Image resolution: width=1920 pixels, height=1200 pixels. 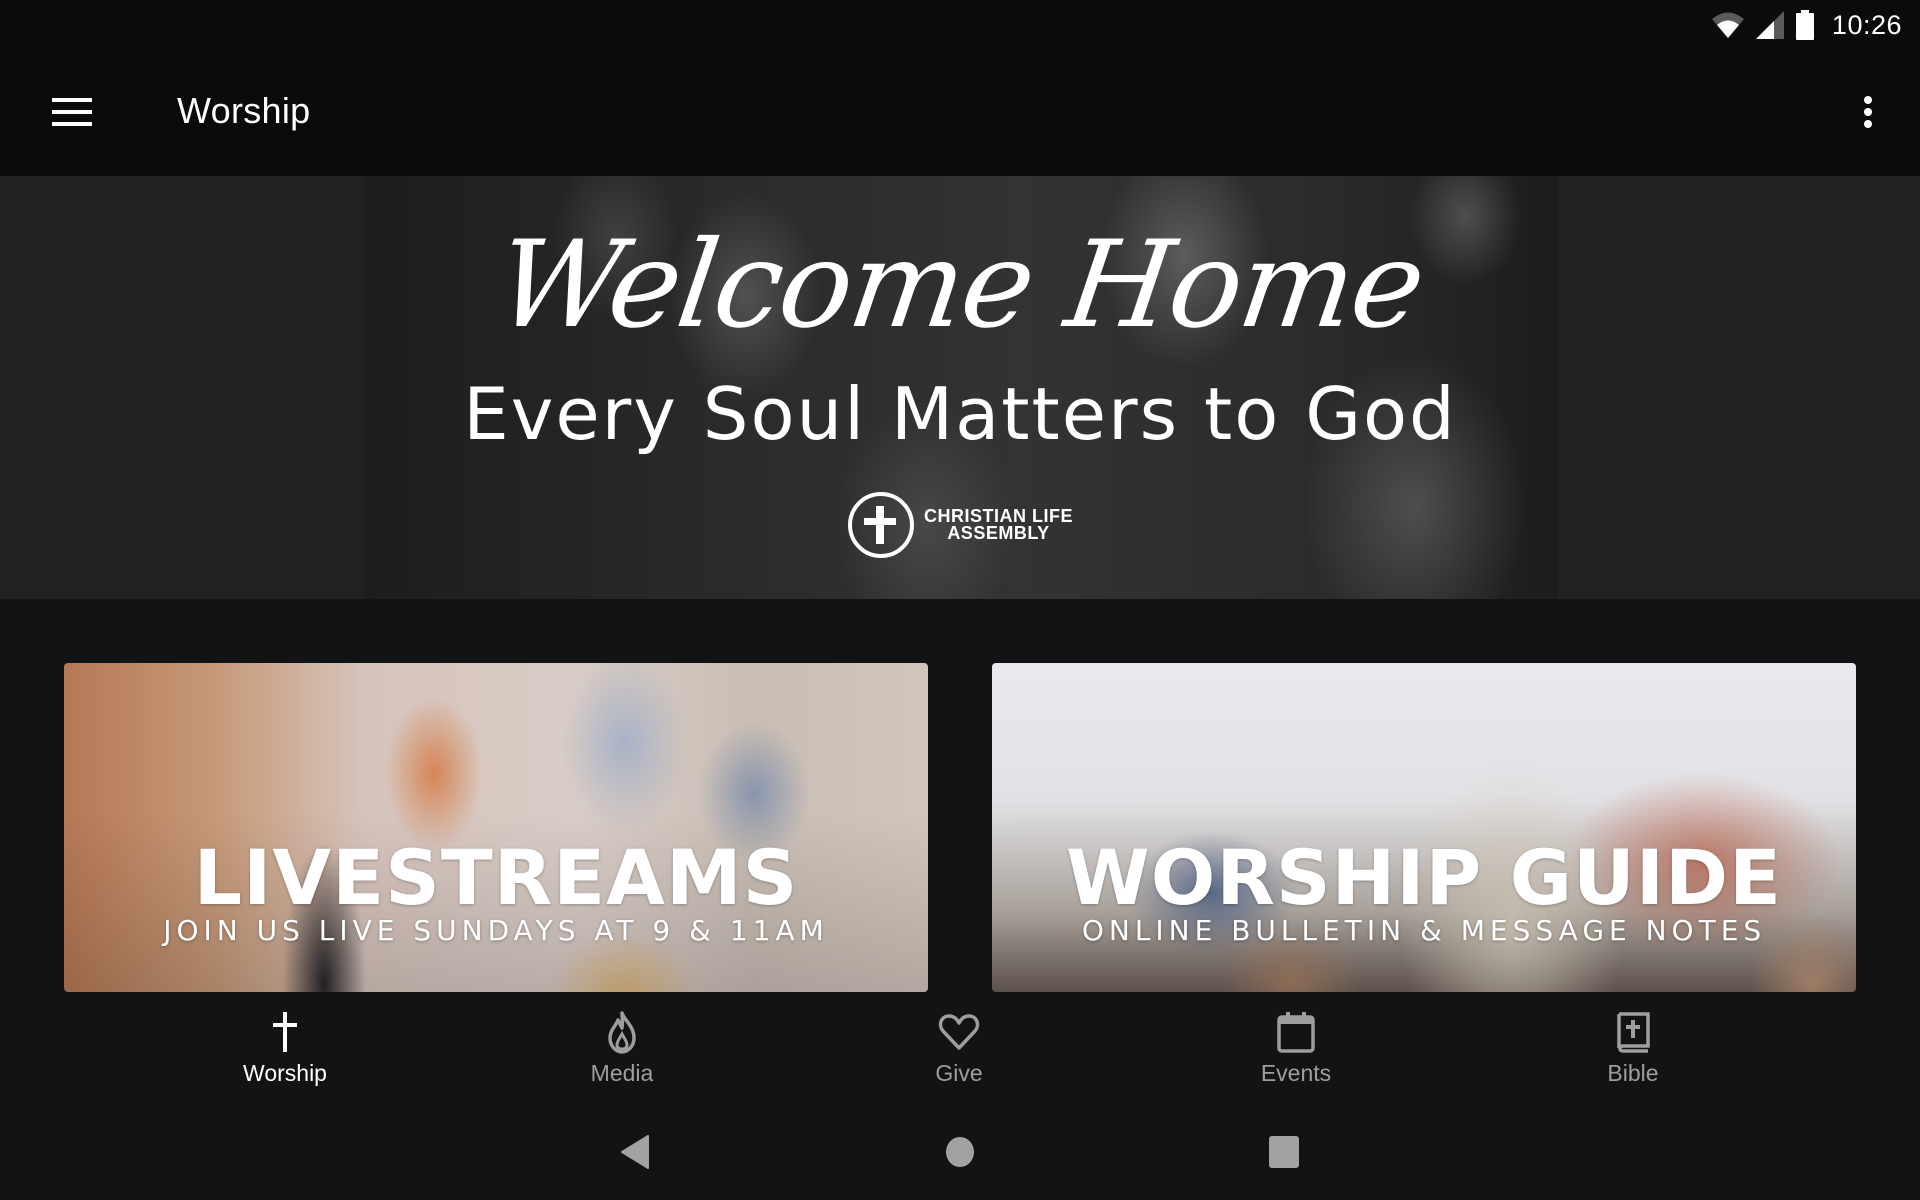 What do you see at coordinates (959, 1032) in the screenshot?
I see `heart-icon` at bounding box center [959, 1032].